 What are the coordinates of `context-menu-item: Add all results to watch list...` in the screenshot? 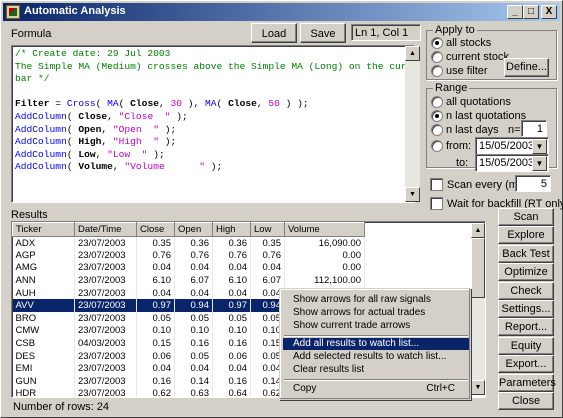 It's located at (376, 344).